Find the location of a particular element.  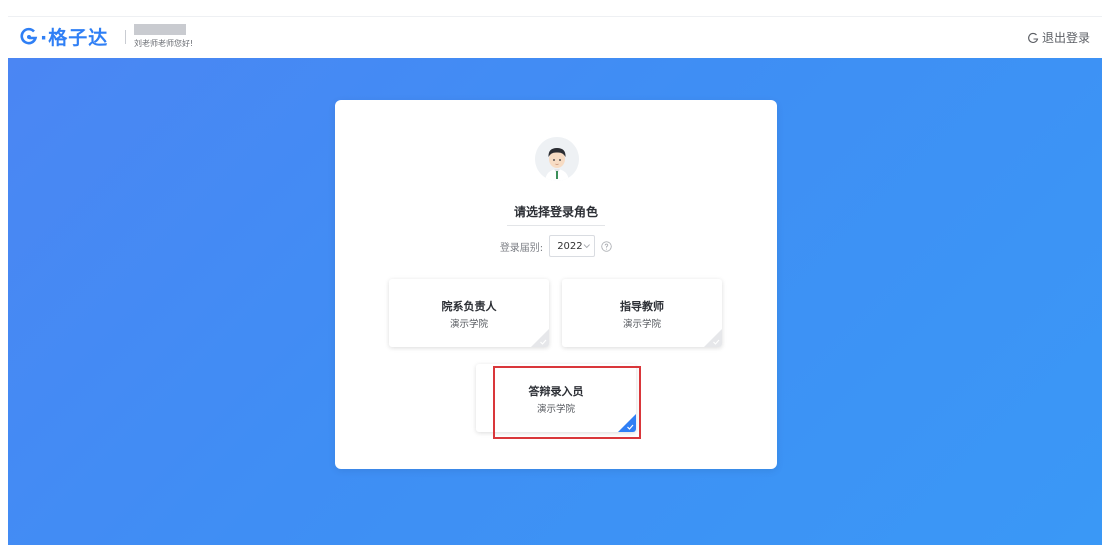

year-row: 登录届别: 2022 is located at coordinates (556, 246).